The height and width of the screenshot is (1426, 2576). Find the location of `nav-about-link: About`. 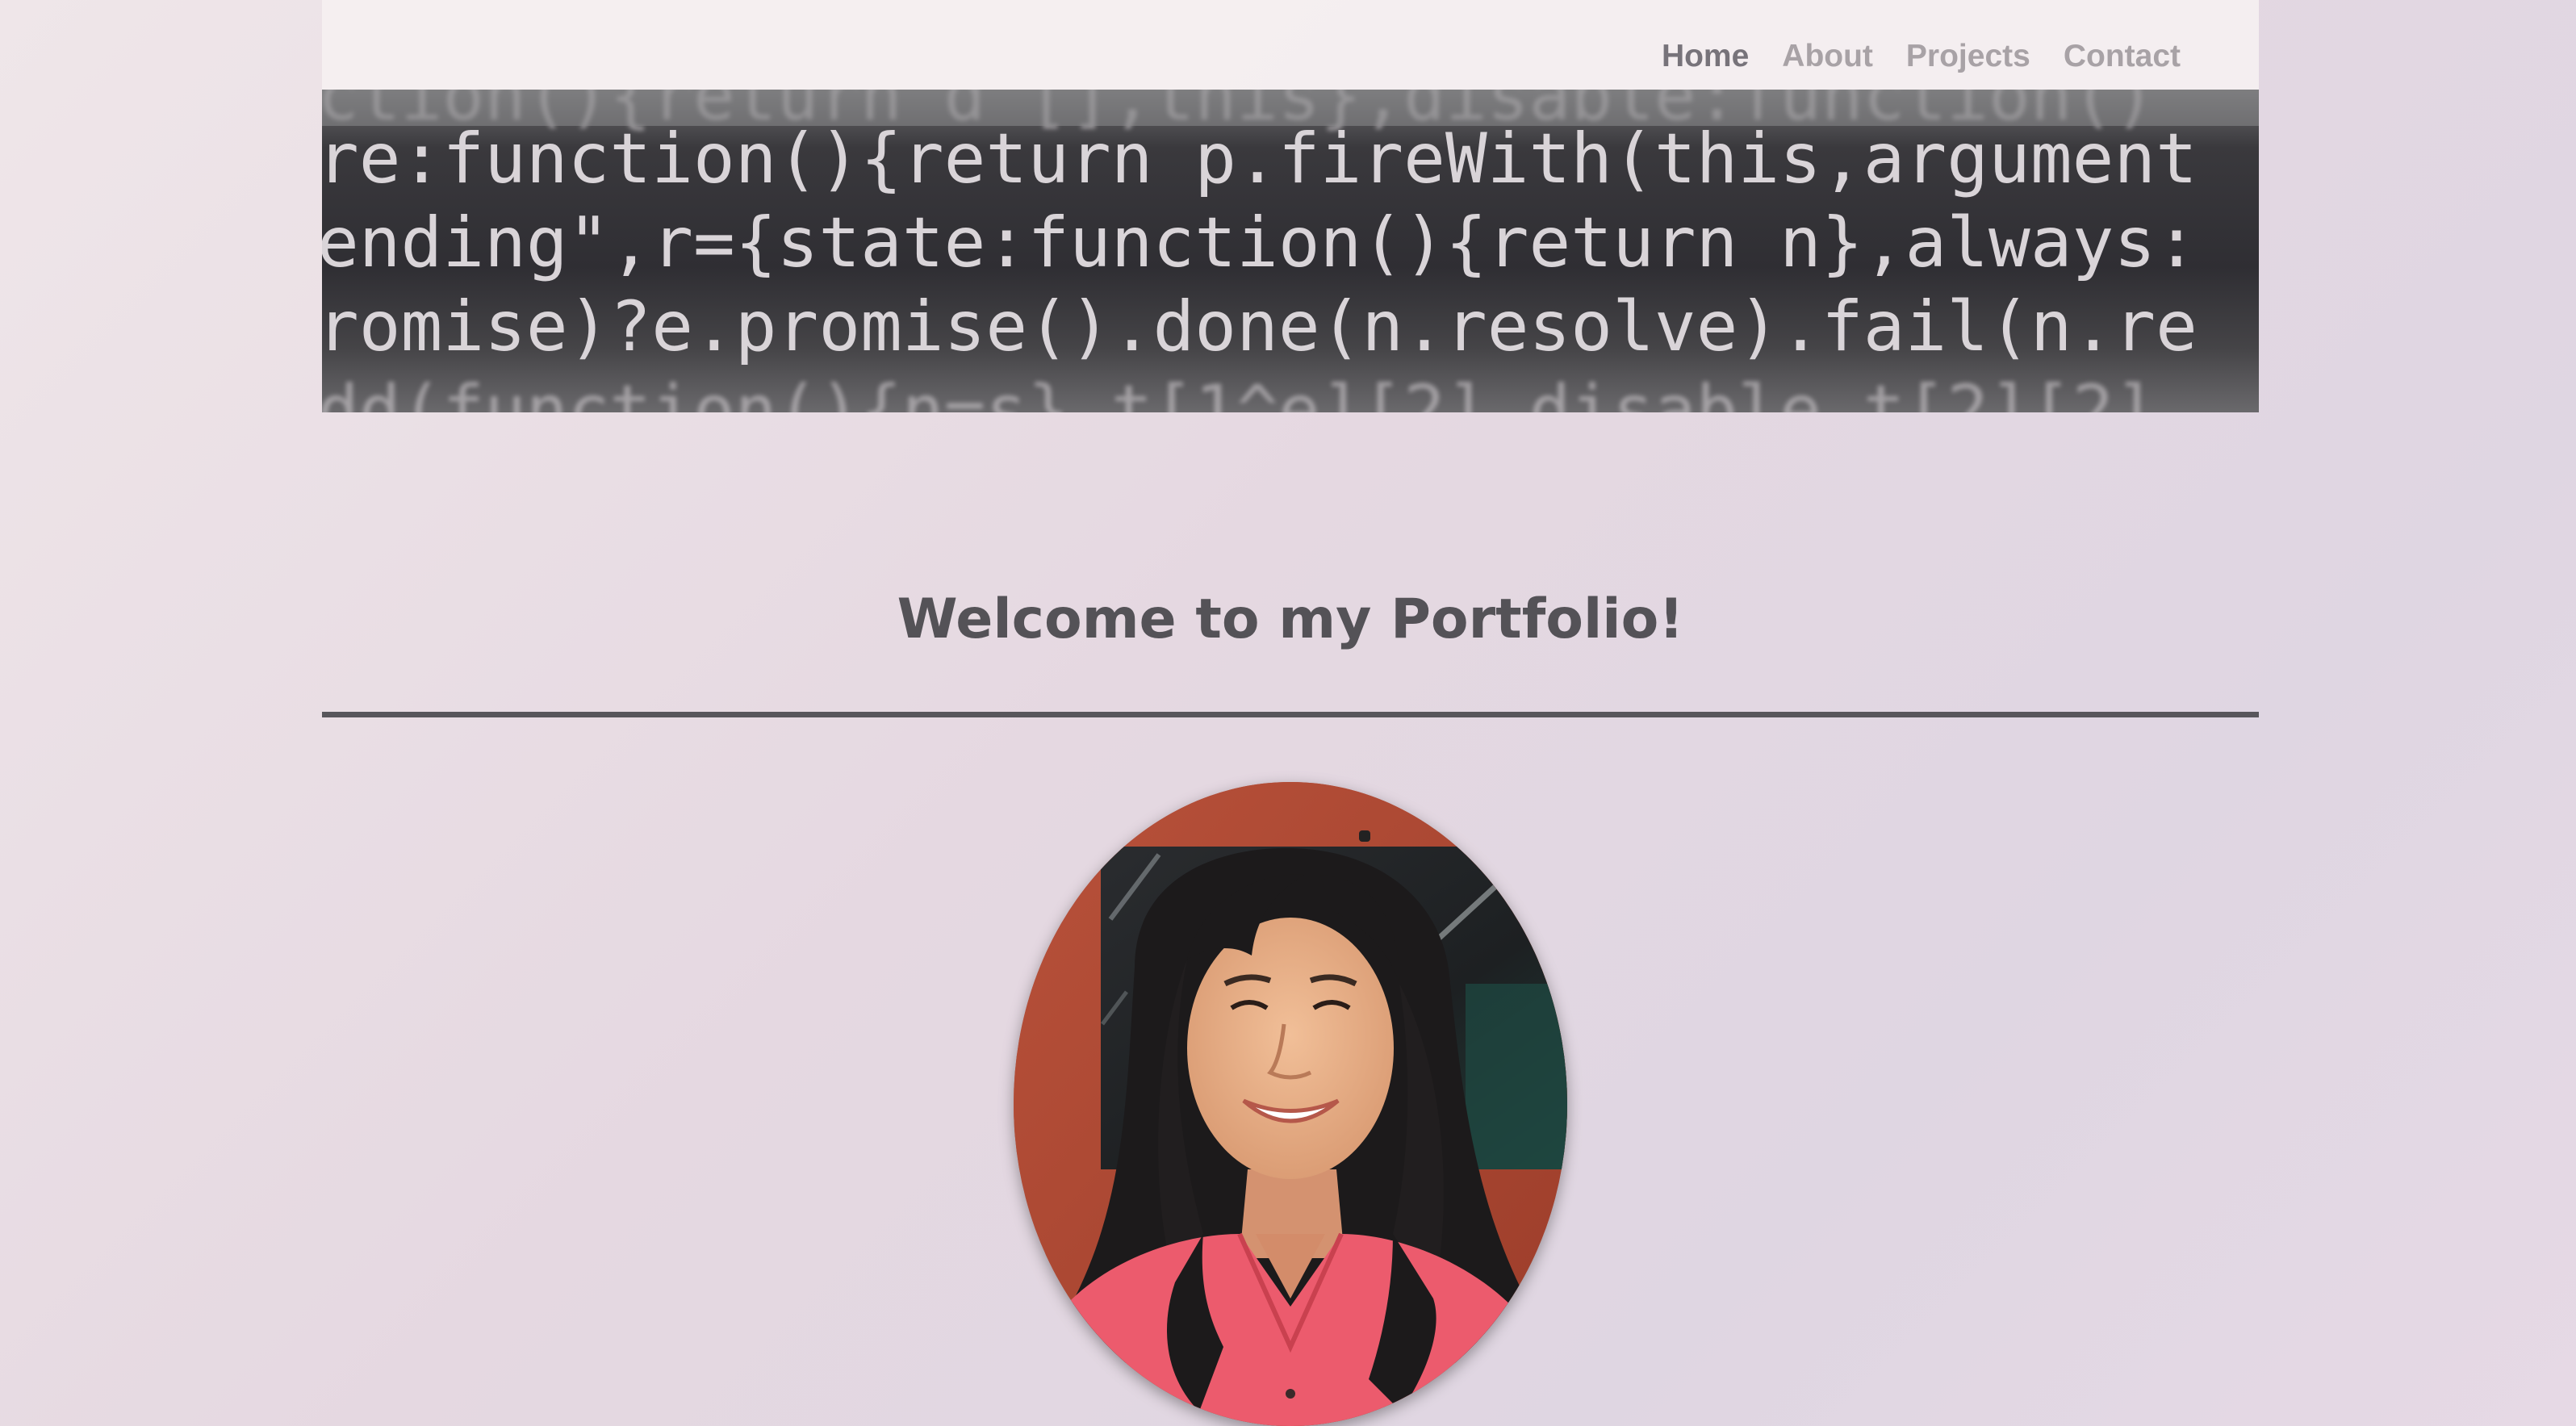

nav-about-link: About is located at coordinates (1827, 56).